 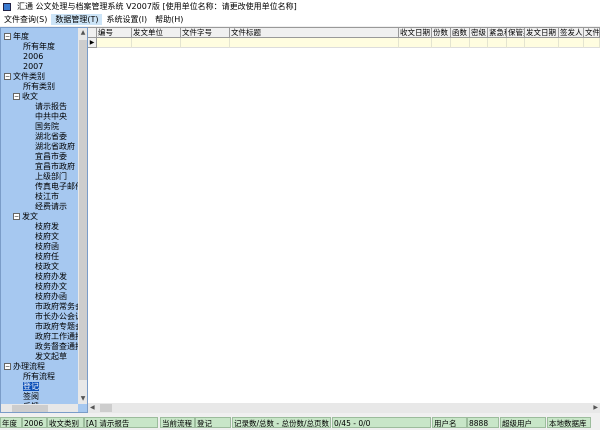 I want to click on tree-node: 枝府办函, so click(x=51, y=297).